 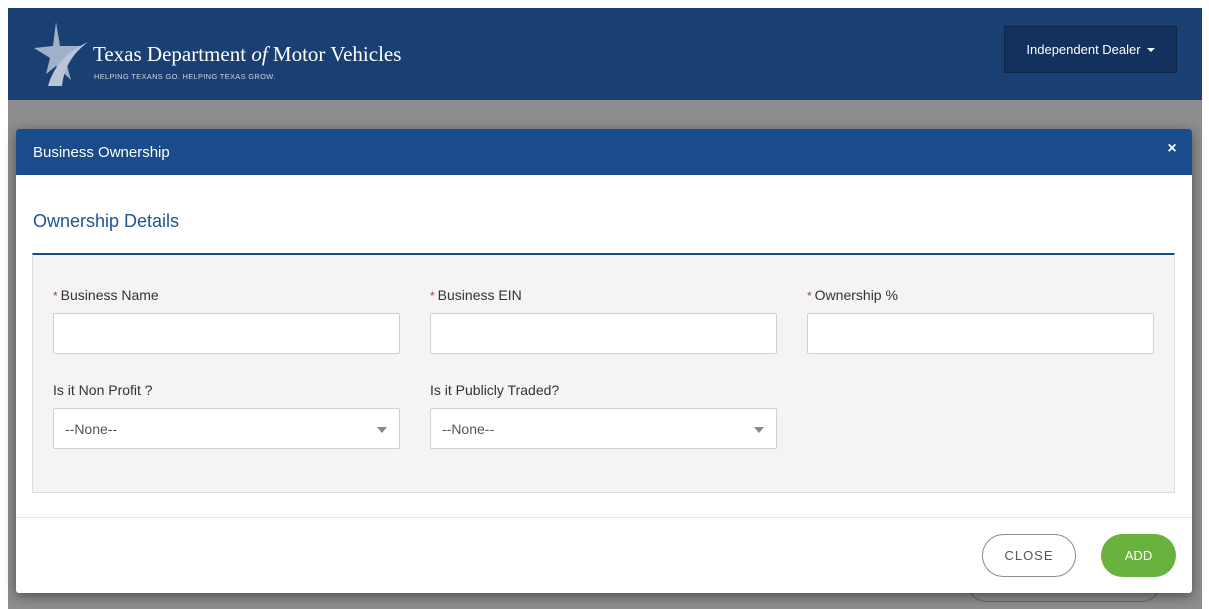 I want to click on business-ein-label-text: Business EIN, so click(x=479, y=295).